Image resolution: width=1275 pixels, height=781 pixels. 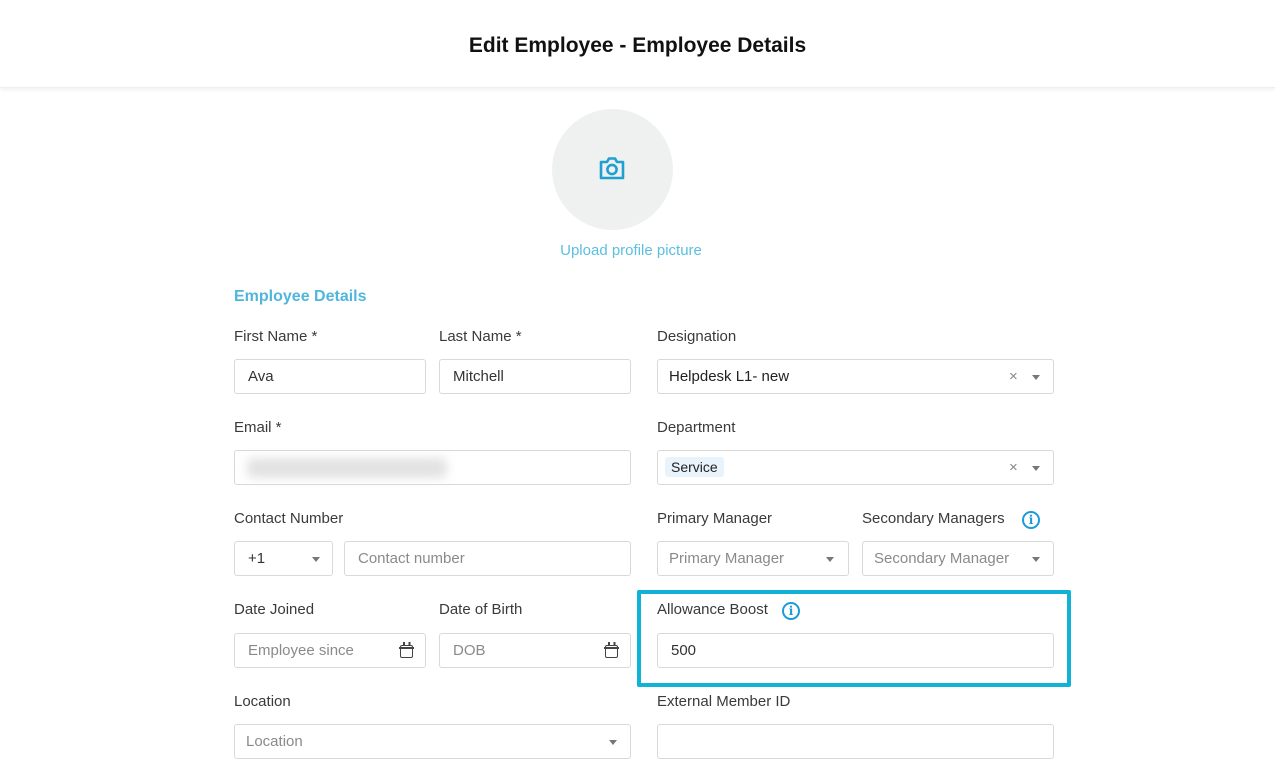 What do you see at coordinates (478, 376) in the screenshot?
I see `last-name-value: Mitchell` at bounding box center [478, 376].